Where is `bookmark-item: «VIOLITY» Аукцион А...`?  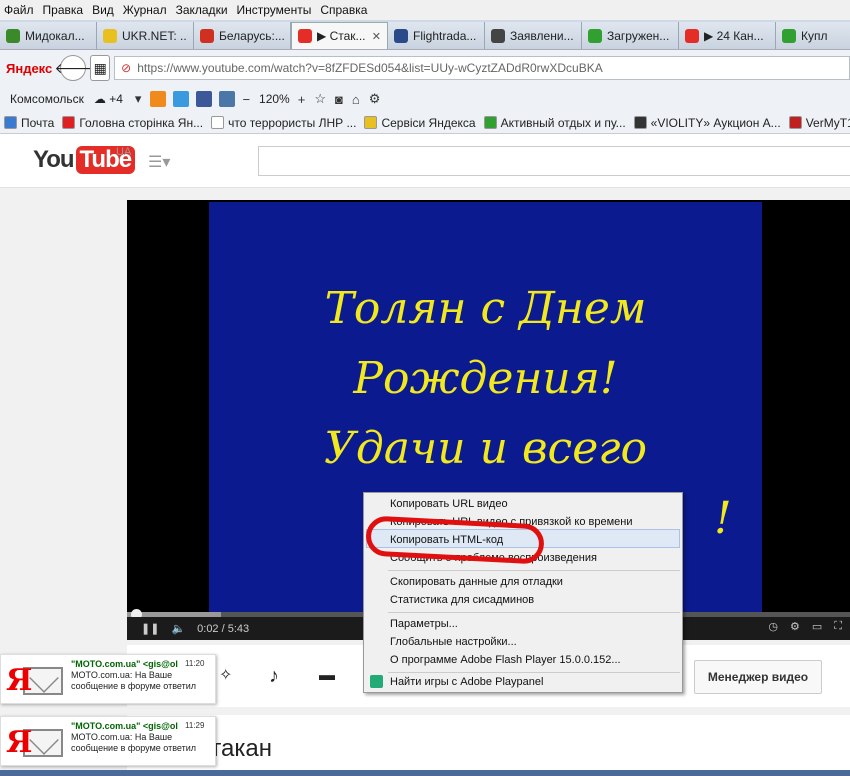
bookmark-item: «VIOLITY» Аукцион А... is located at coordinates (707, 123).